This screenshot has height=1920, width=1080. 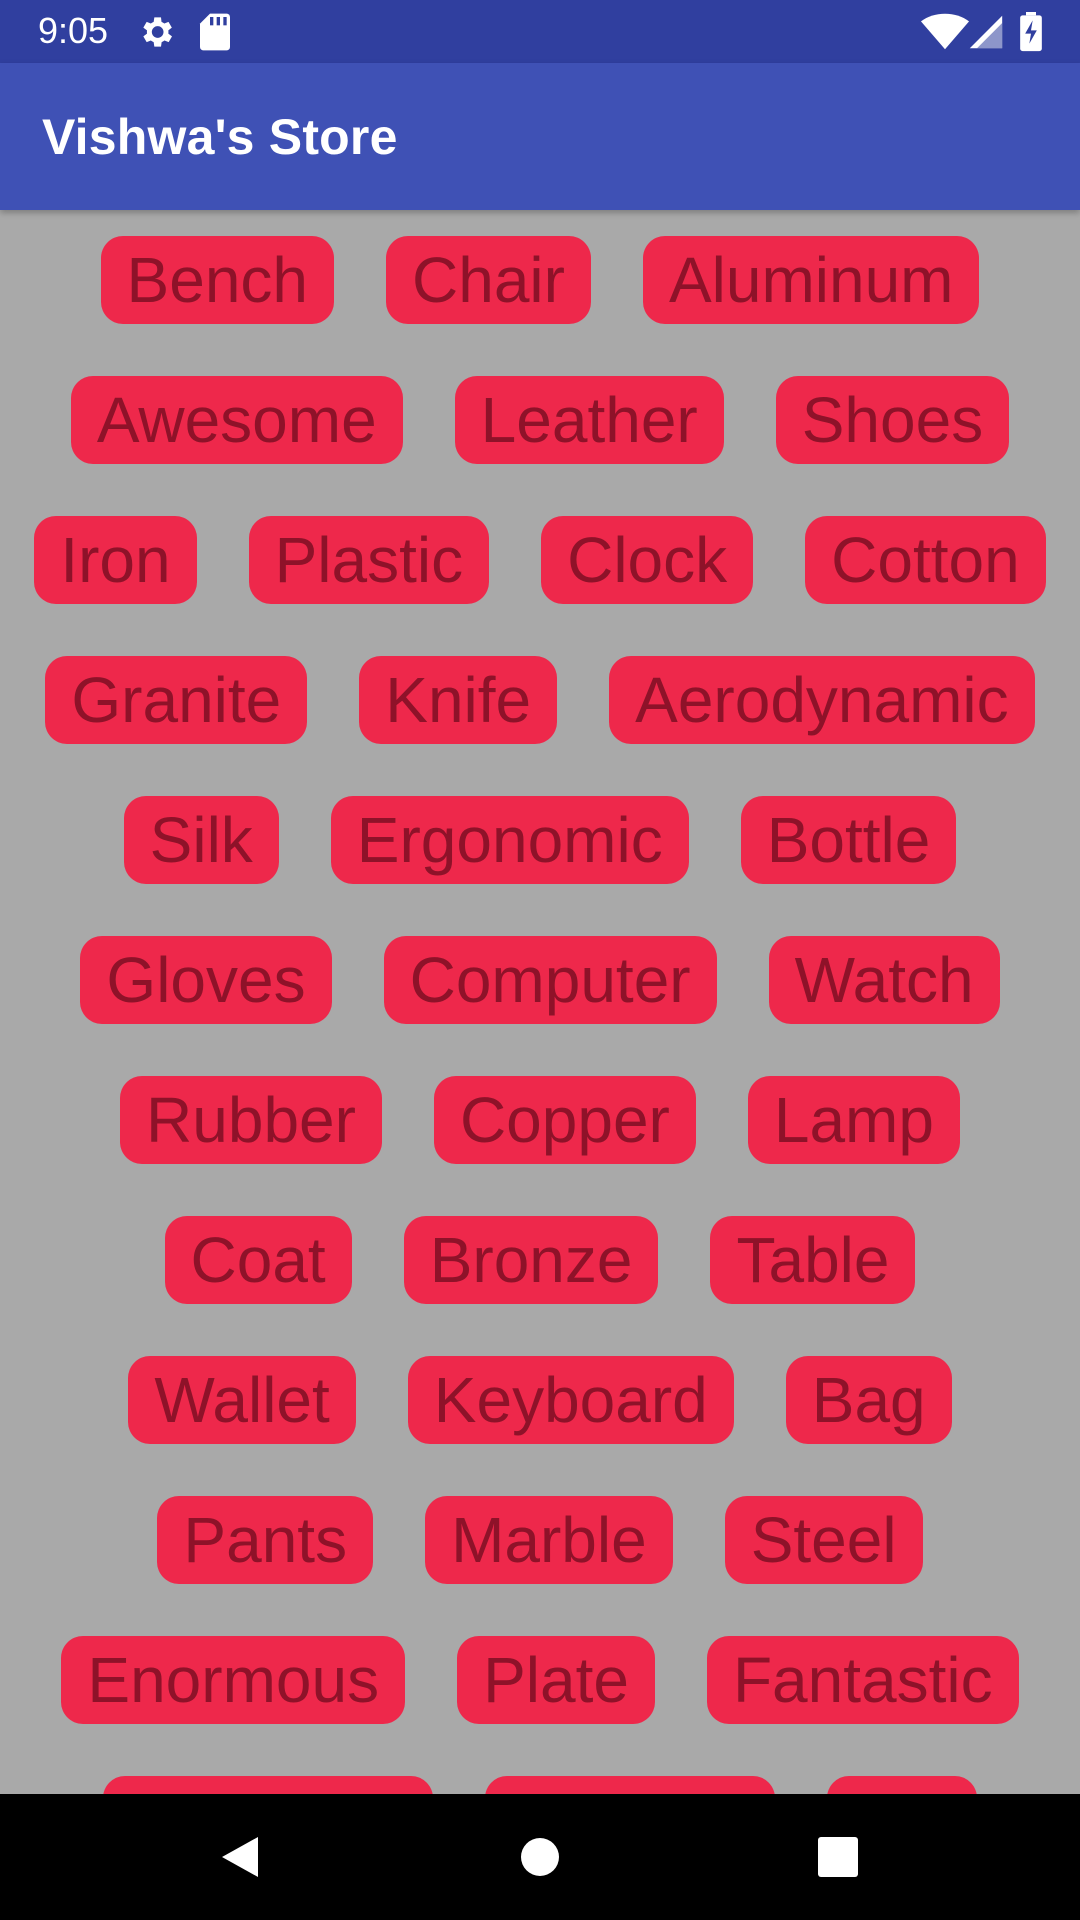 I want to click on tag-row: Bench Chair Aluminum, so click(x=540, y=280).